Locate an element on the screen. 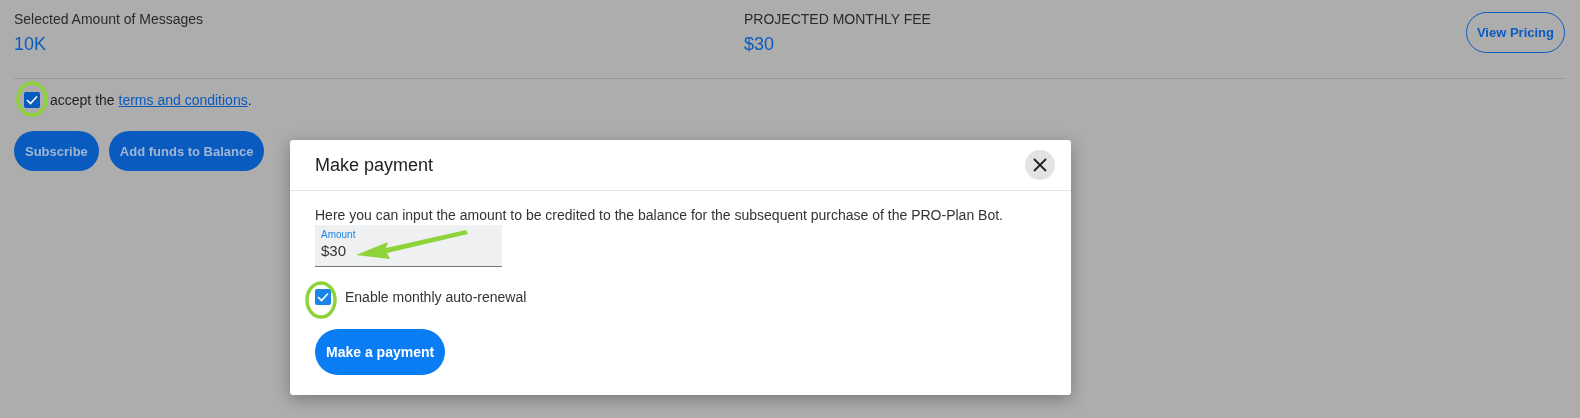  make-payment-button: Make a payment is located at coordinates (380, 352).